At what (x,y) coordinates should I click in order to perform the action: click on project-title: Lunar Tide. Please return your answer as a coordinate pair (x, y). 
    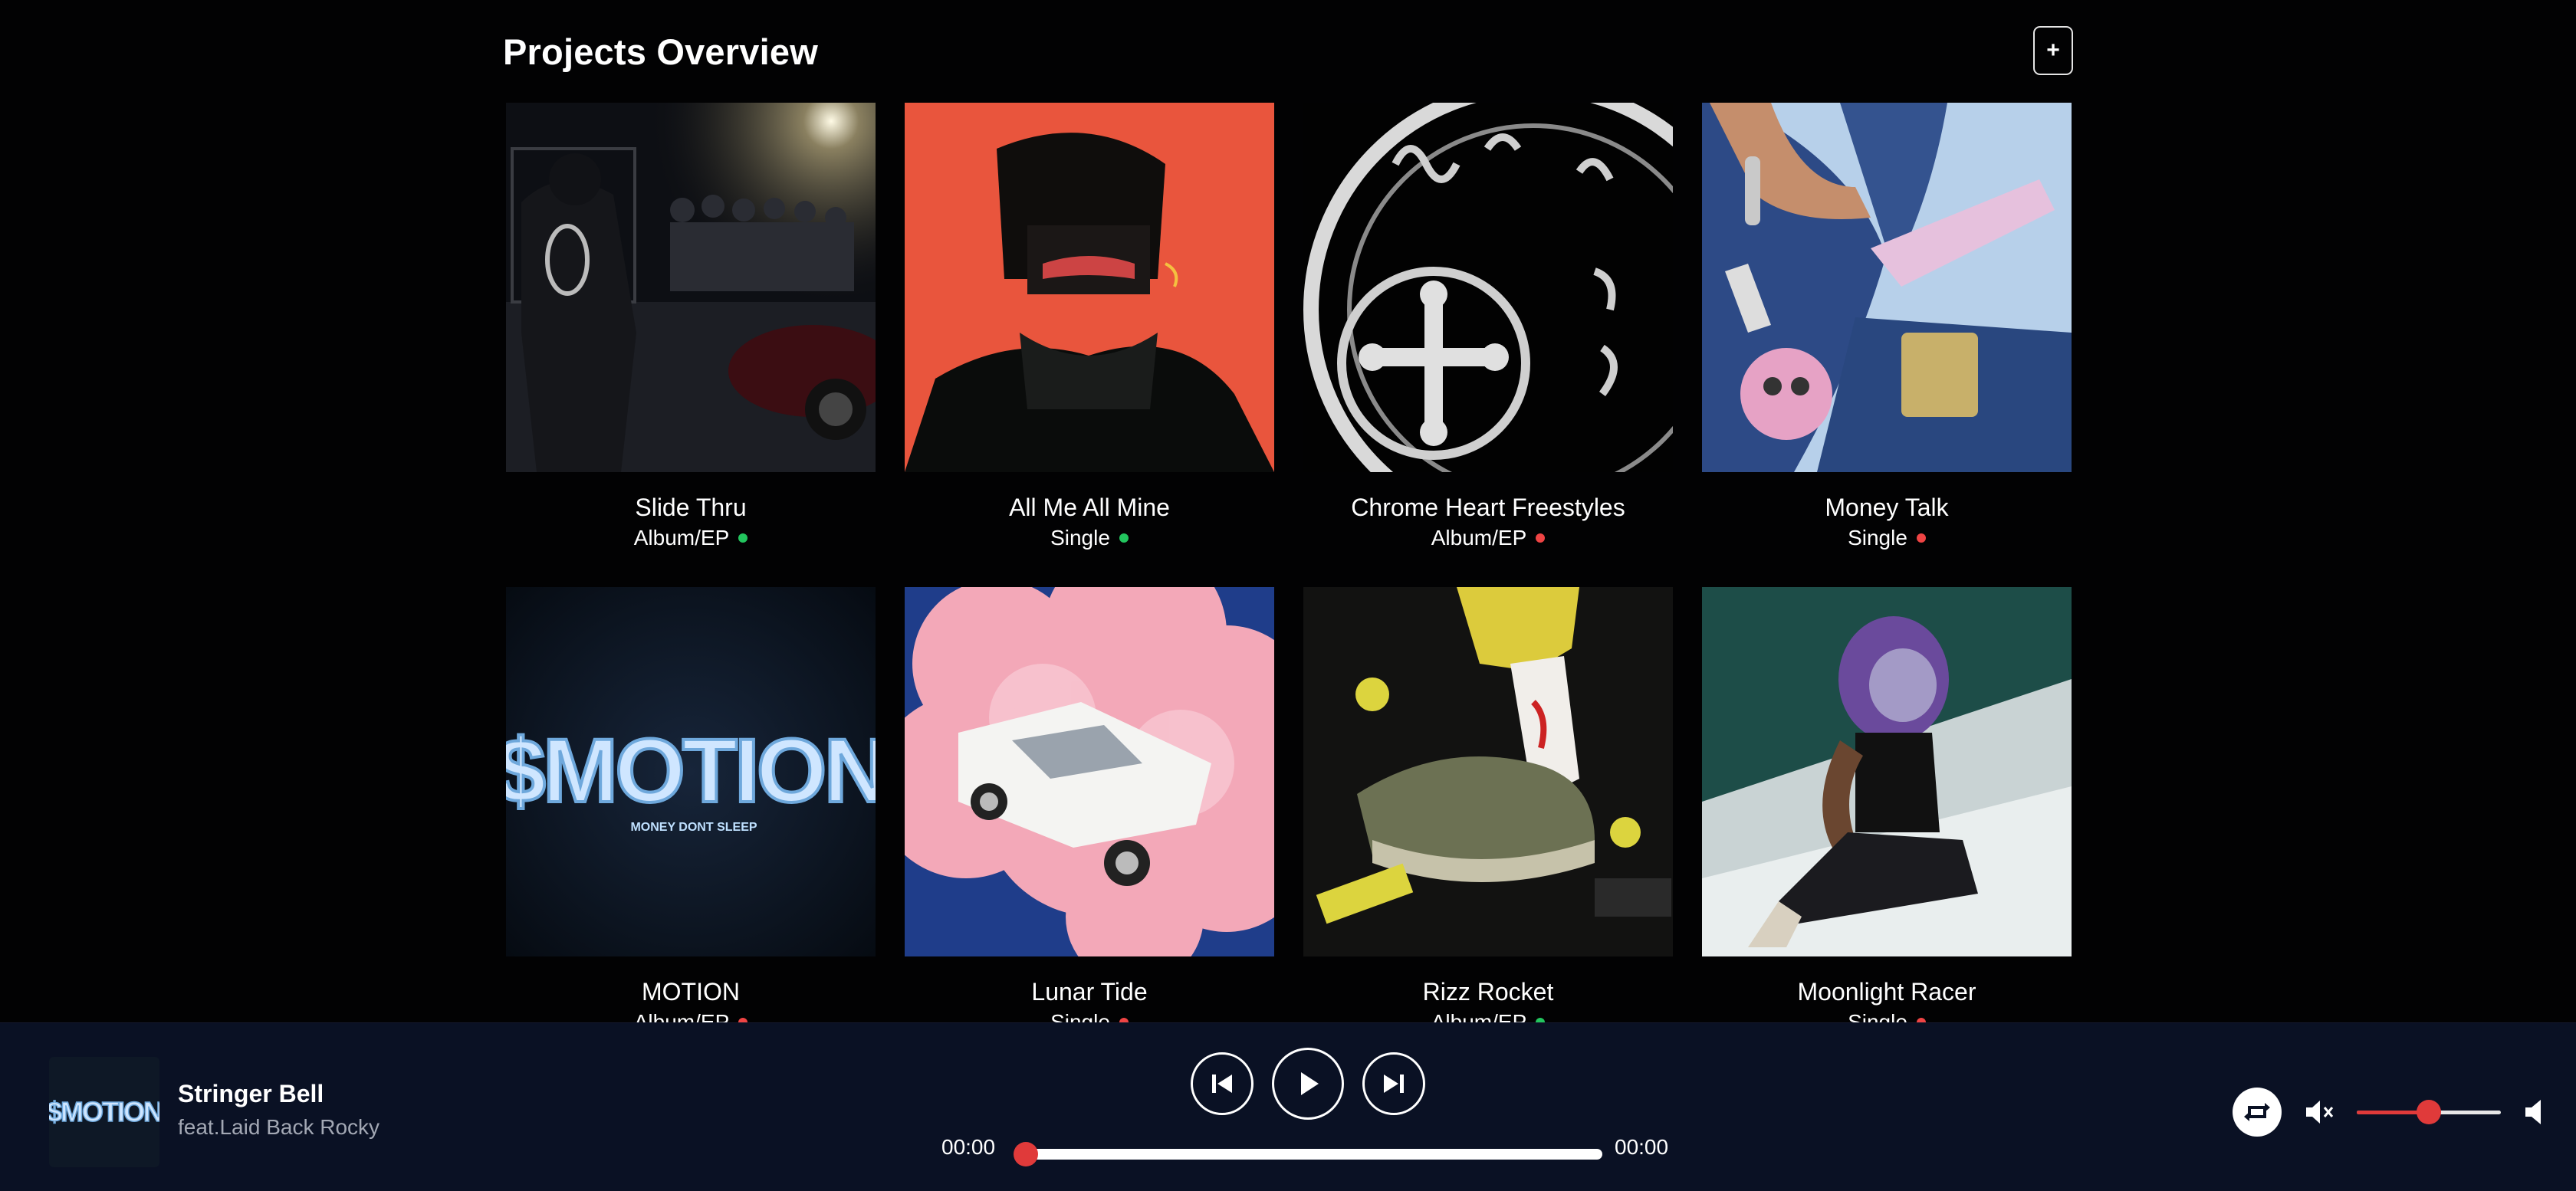
    Looking at the image, I should click on (1090, 992).